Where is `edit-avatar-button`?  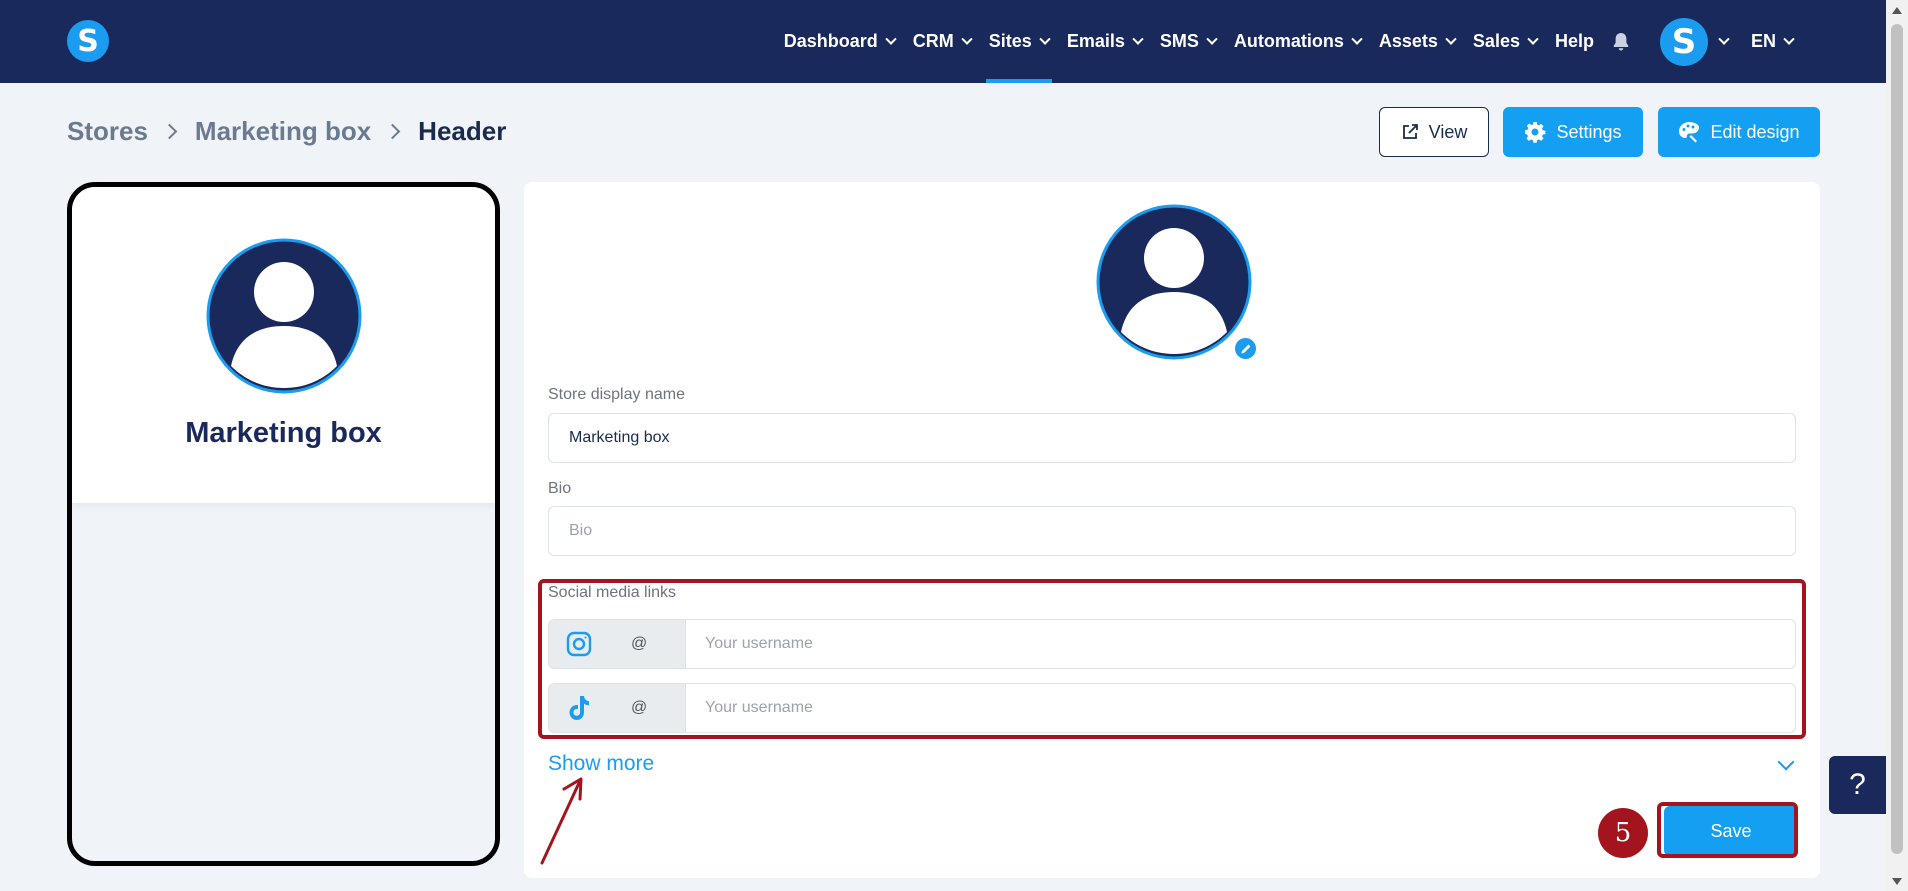 edit-avatar-button is located at coordinates (1245, 348).